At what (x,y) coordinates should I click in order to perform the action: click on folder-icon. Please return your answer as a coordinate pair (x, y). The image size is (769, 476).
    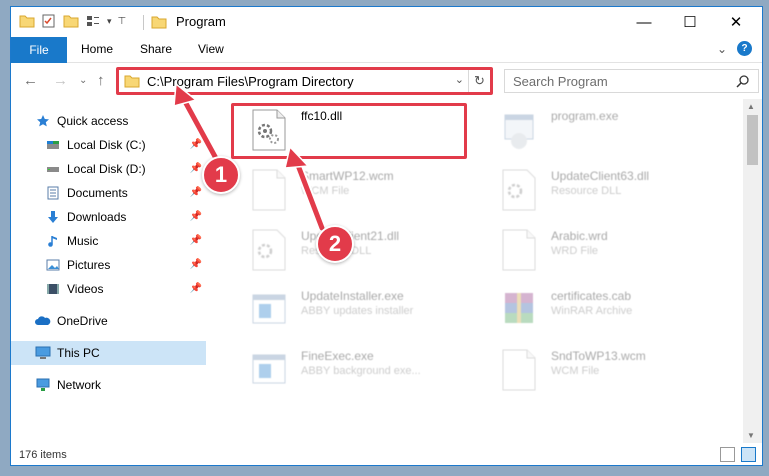
    Looking at the image, I should click on (27, 21).